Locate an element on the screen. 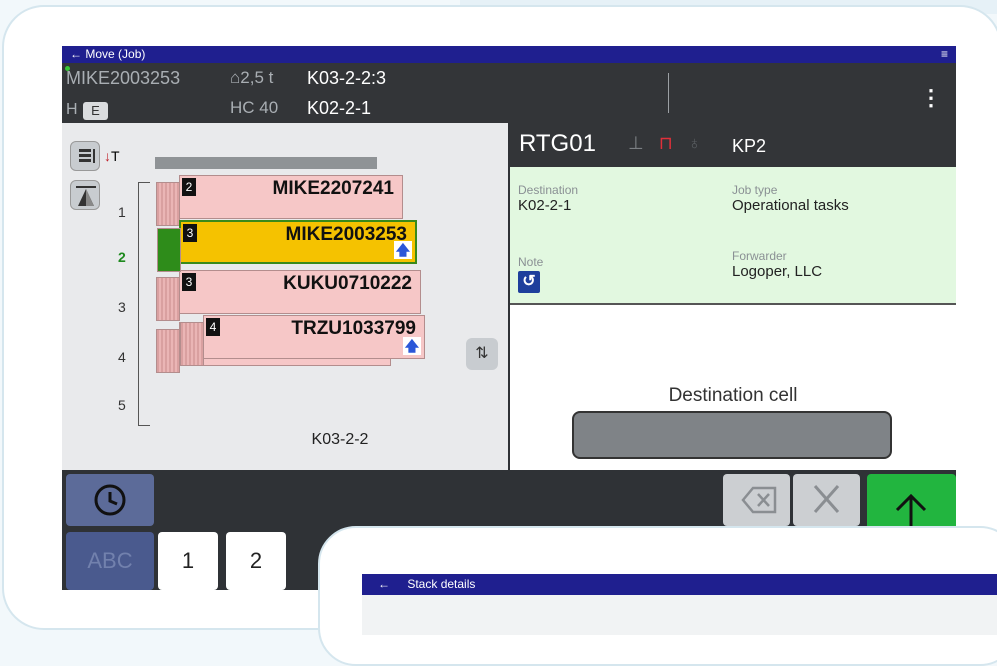 The height and width of the screenshot is (666, 997). spreader-icon: ⊥ is located at coordinates (636, 143).